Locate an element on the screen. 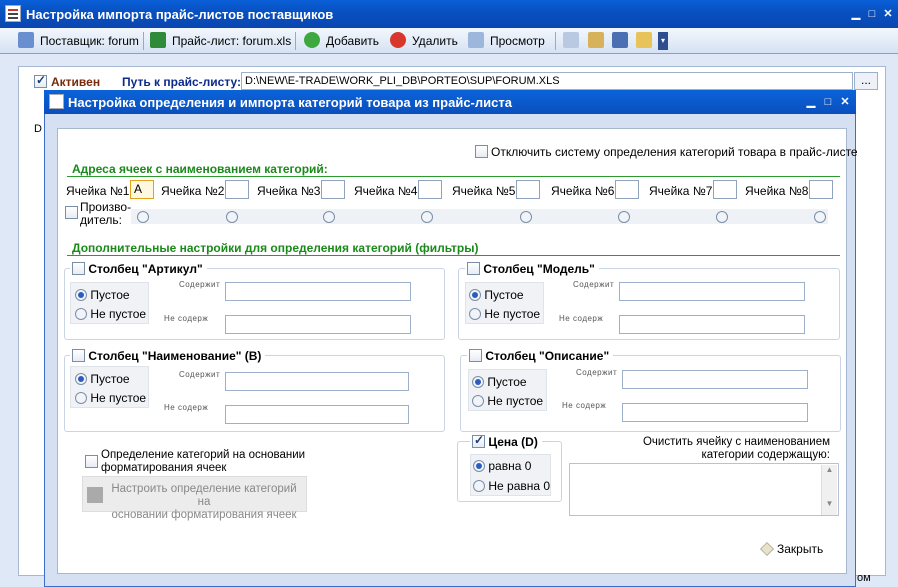 The image size is (898, 587). copy-button is located at coordinates (574, 41).